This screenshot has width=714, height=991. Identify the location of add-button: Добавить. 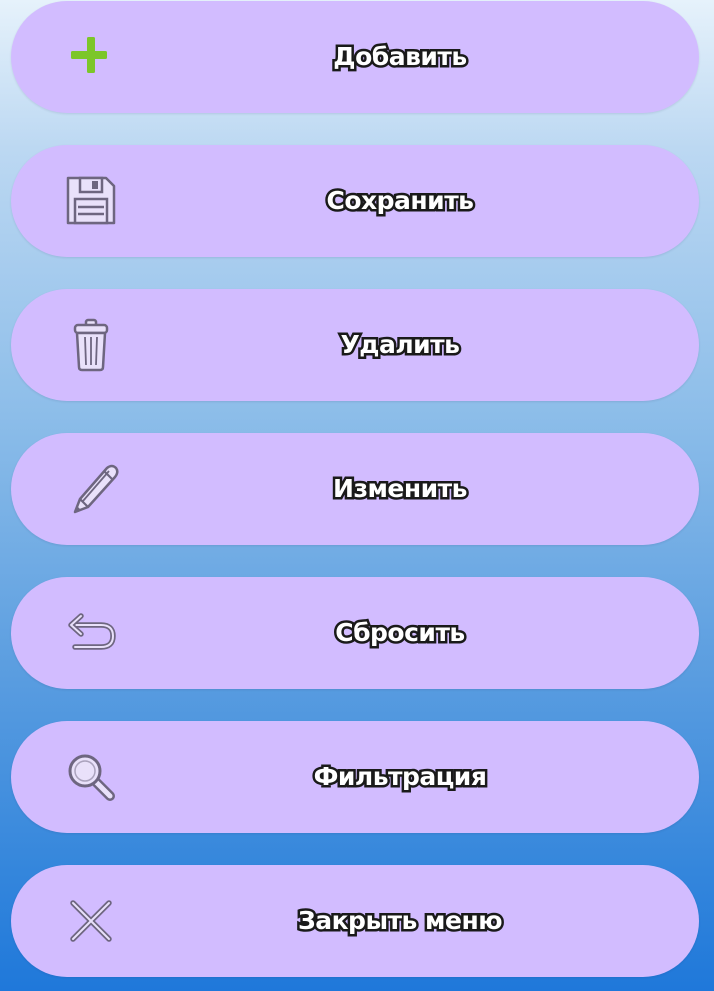
(355, 57).